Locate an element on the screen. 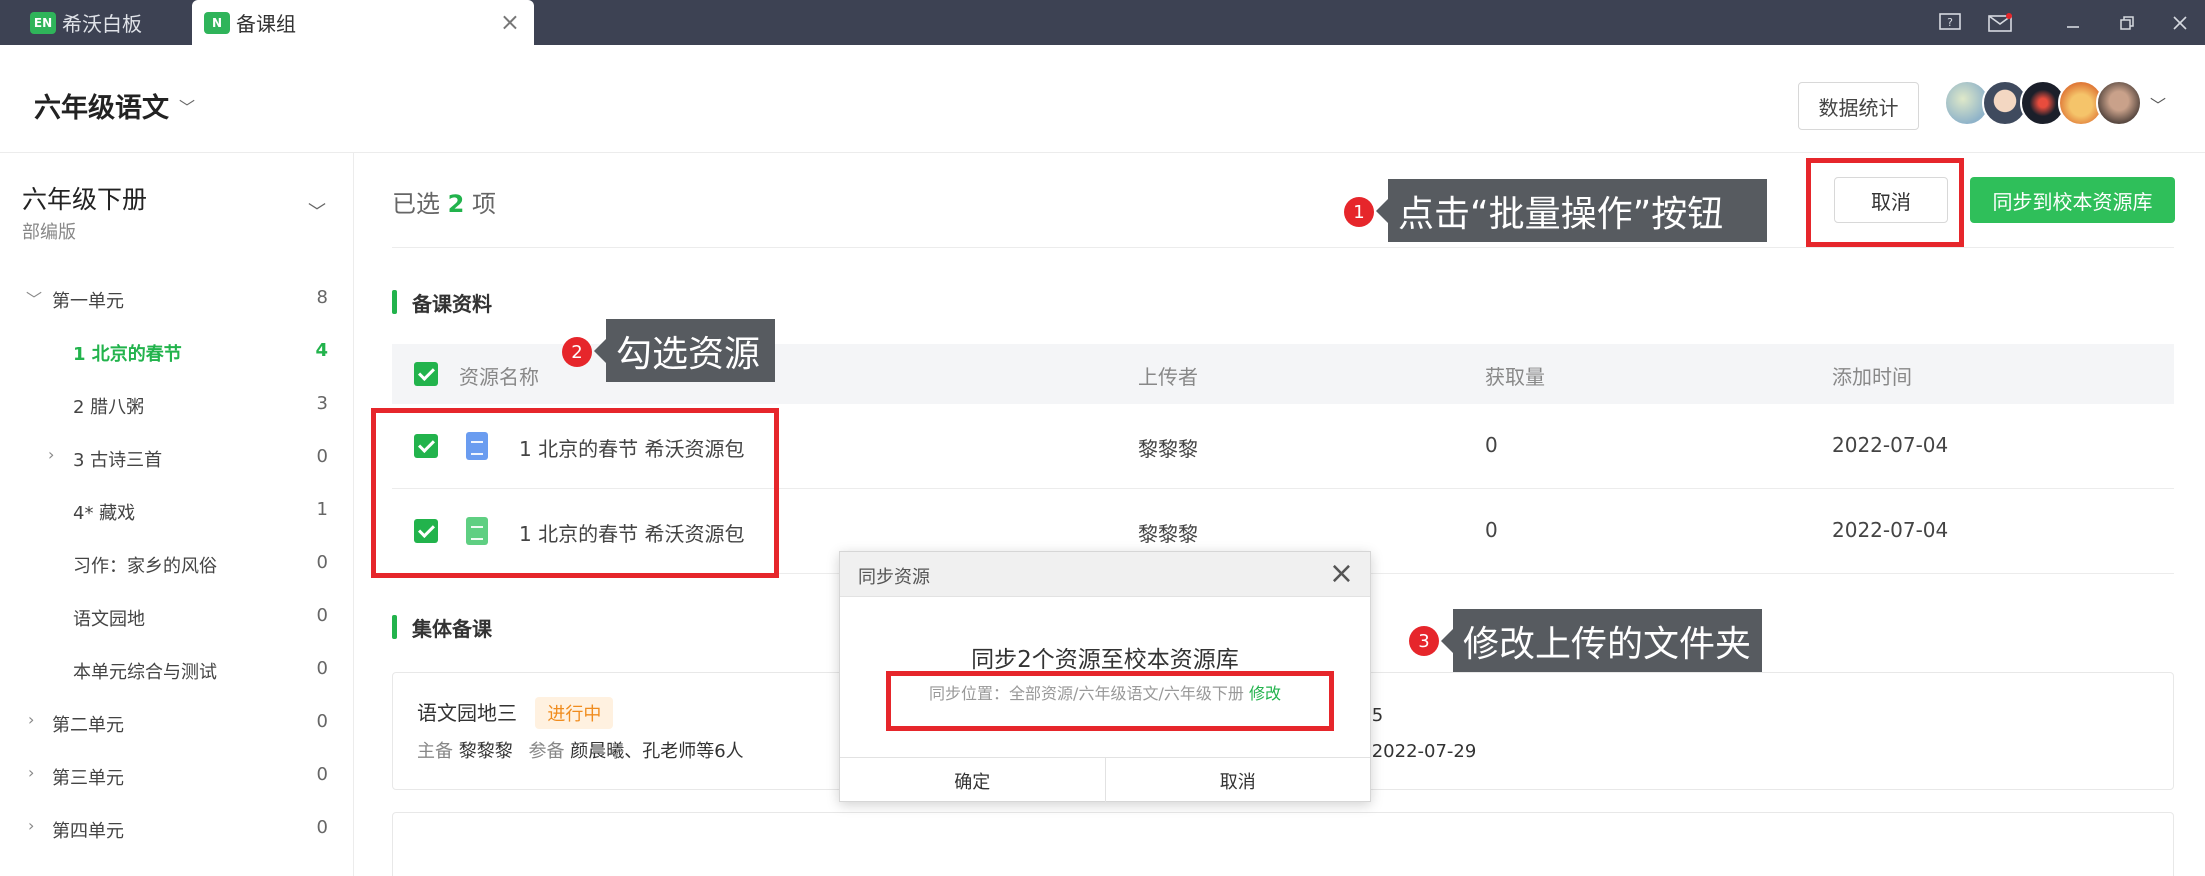  select-all-checkbox is located at coordinates (426, 374).